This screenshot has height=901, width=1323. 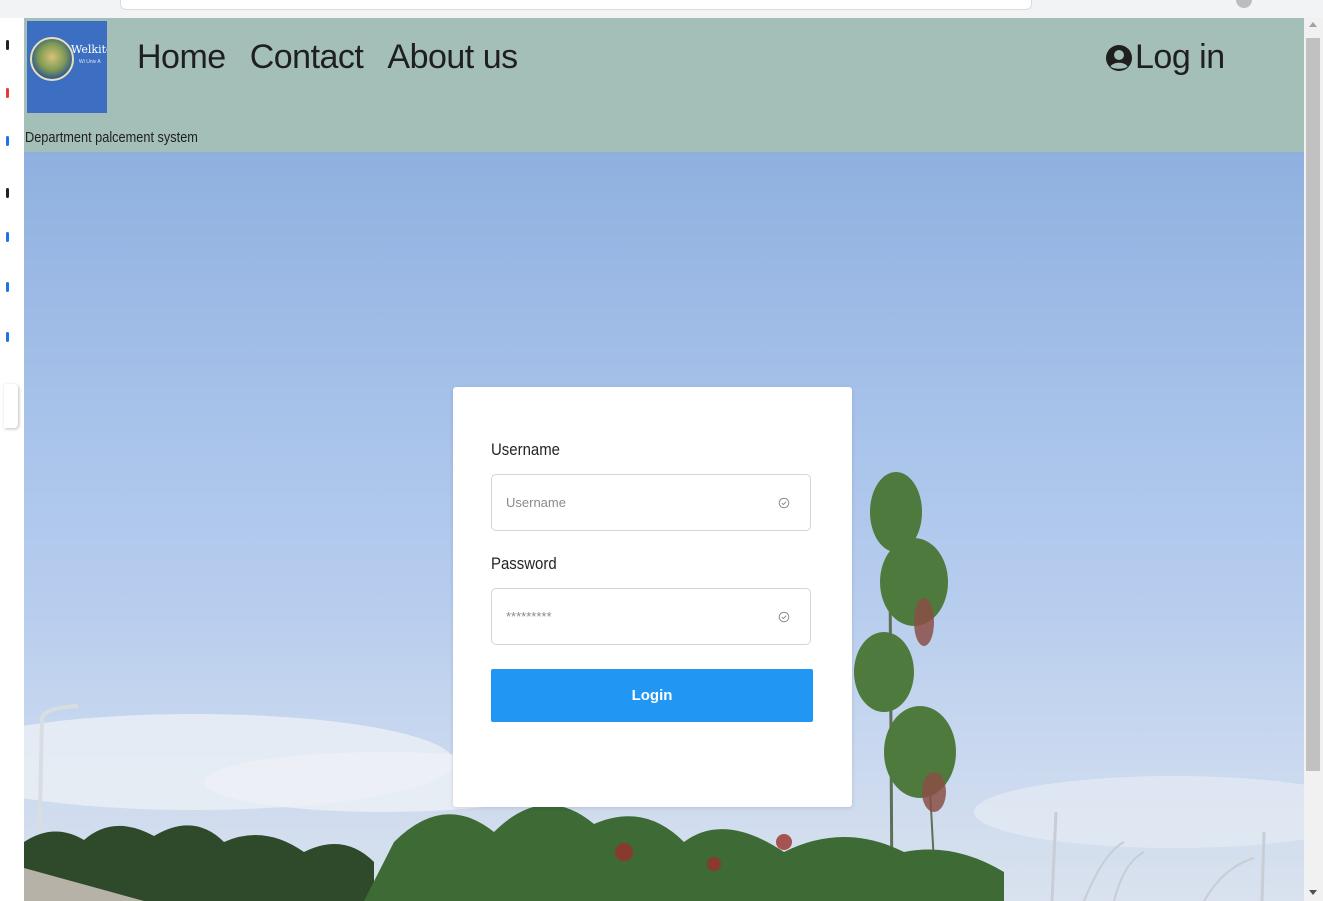 What do you see at coordinates (1180, 57) in the screenshot?
I see `nav-login-label: Log in` at bounding box center [1180, 57].